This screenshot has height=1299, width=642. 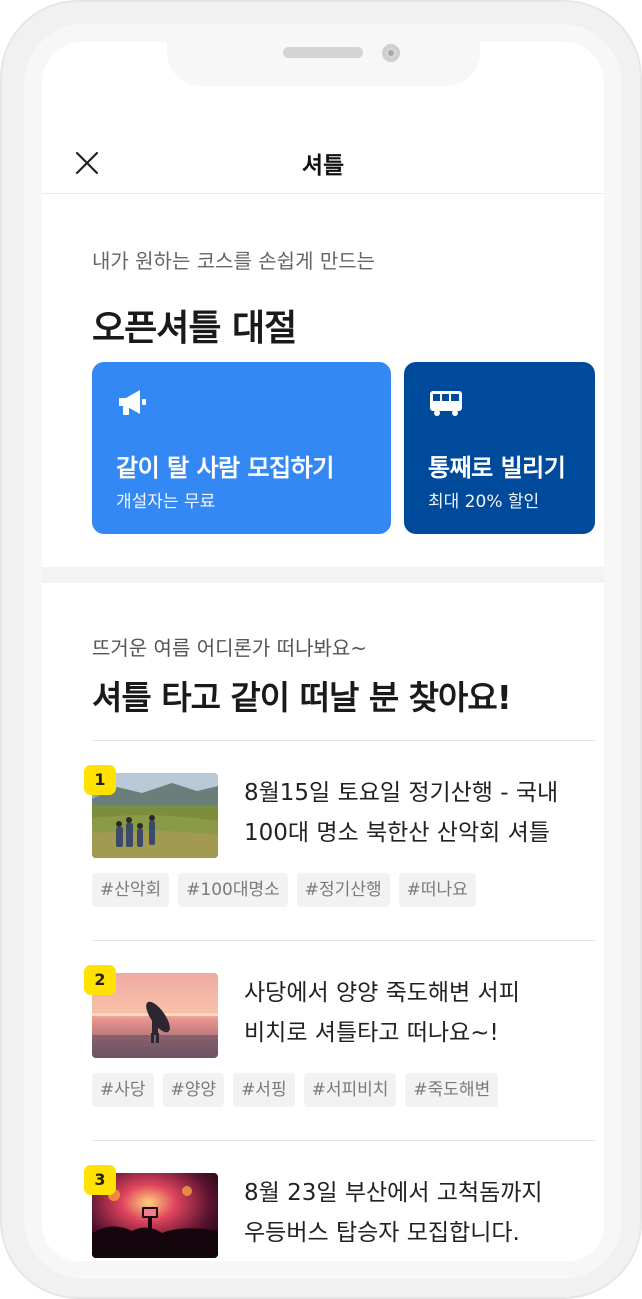 I want to click on megaphone-icon, so click(x=132, y=402).